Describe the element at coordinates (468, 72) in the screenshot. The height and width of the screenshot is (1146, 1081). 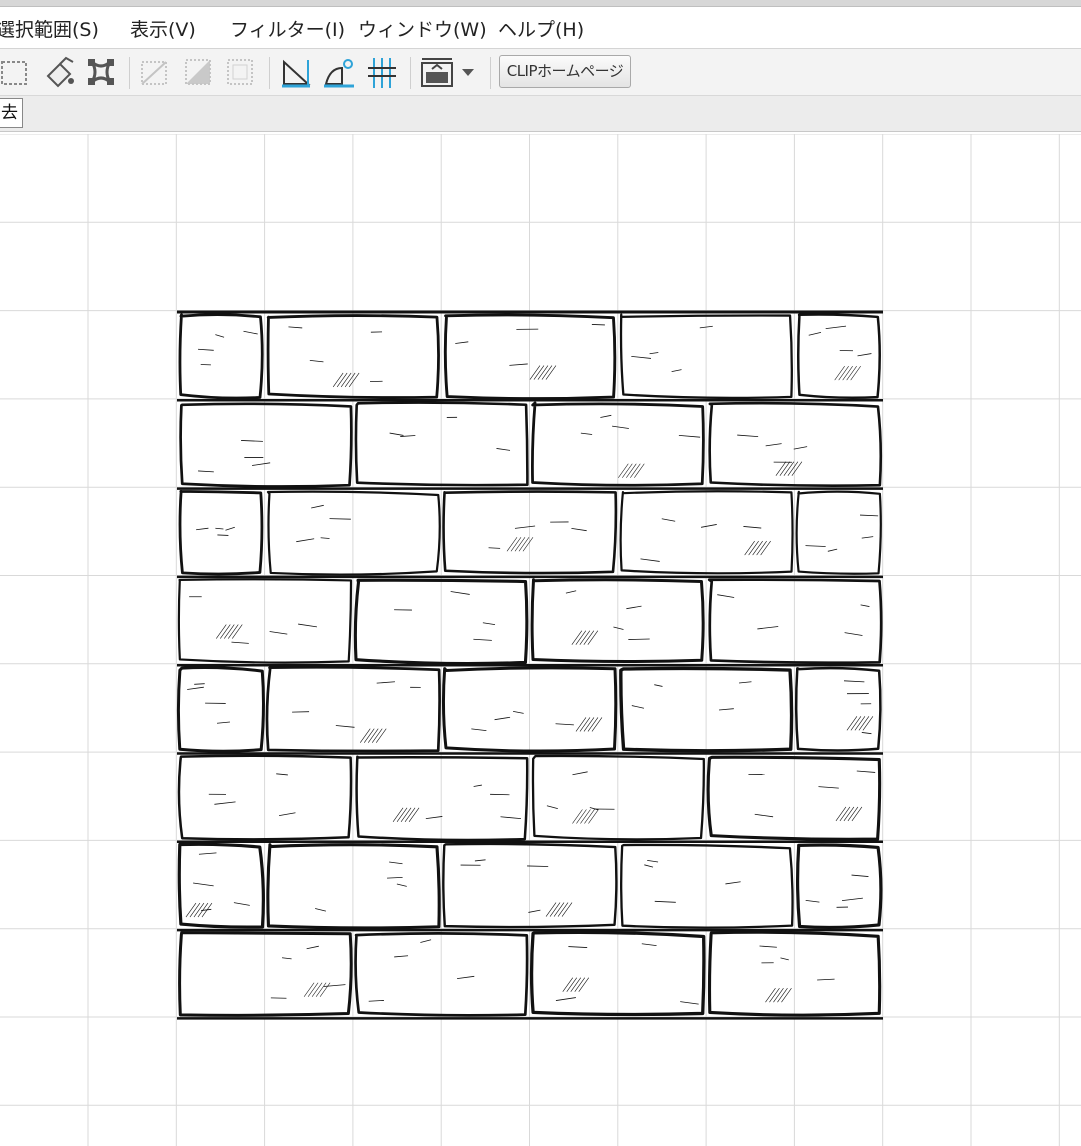
I see `dropdown-arrow-icon` at that location.